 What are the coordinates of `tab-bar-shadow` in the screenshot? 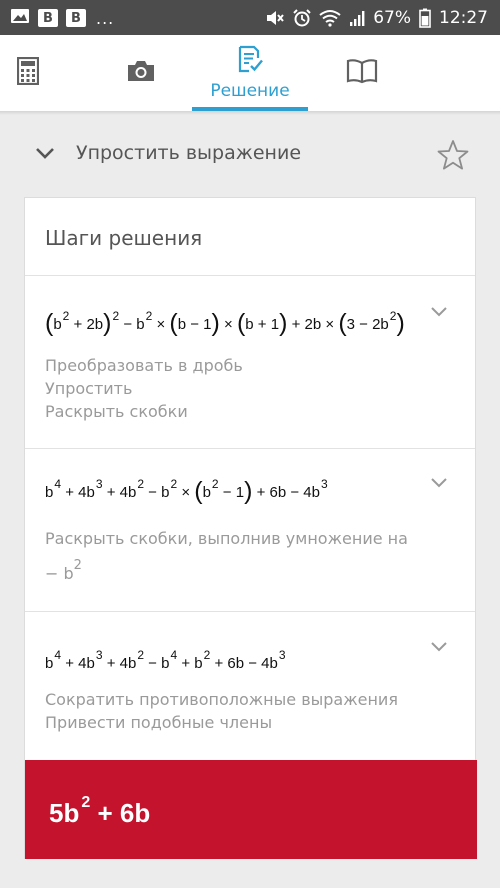 It's located at (250, 113).